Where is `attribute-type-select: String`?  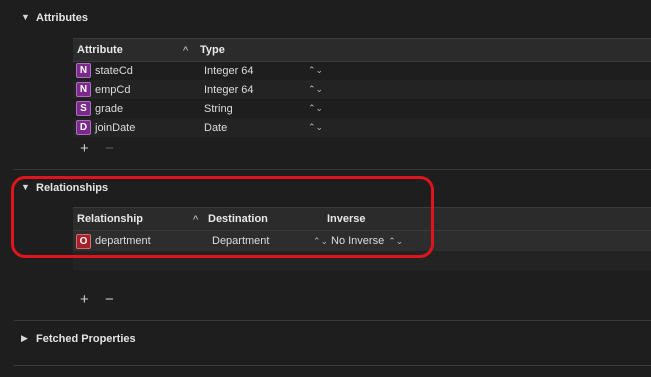 attribute-type-select: String is located at coordinates (256, 109).